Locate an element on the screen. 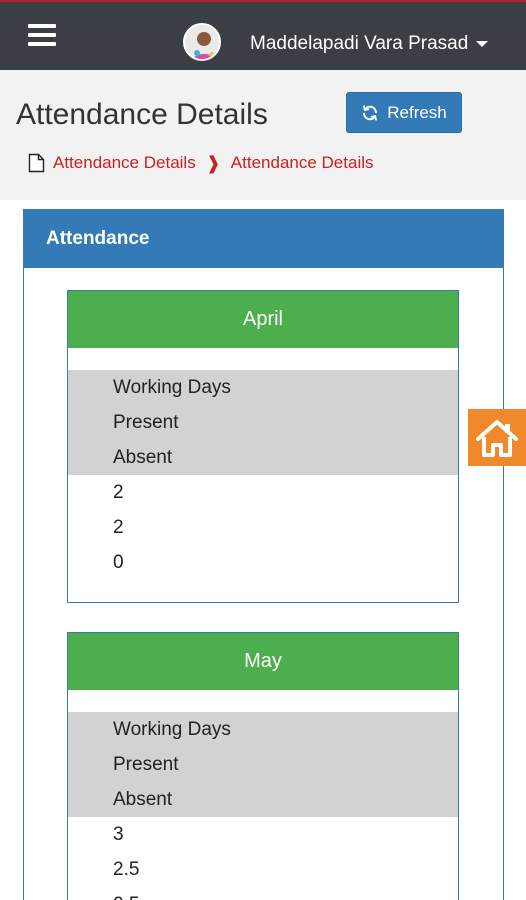  top-navbar: Maddelapadi Vara Prasad is located at coordinates (263, 35).